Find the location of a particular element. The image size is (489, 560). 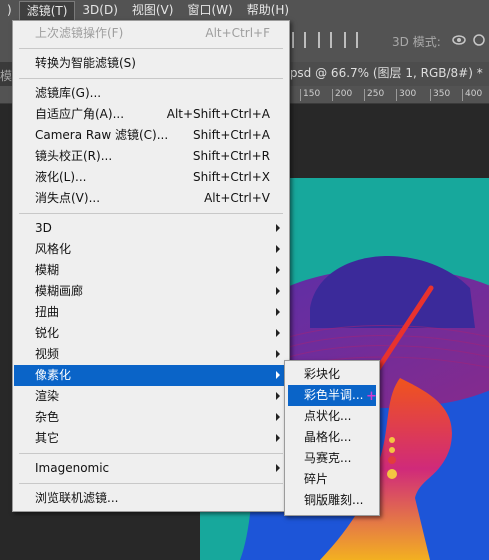

menu-view: 视图(V) is located at coordinates (153, 10).